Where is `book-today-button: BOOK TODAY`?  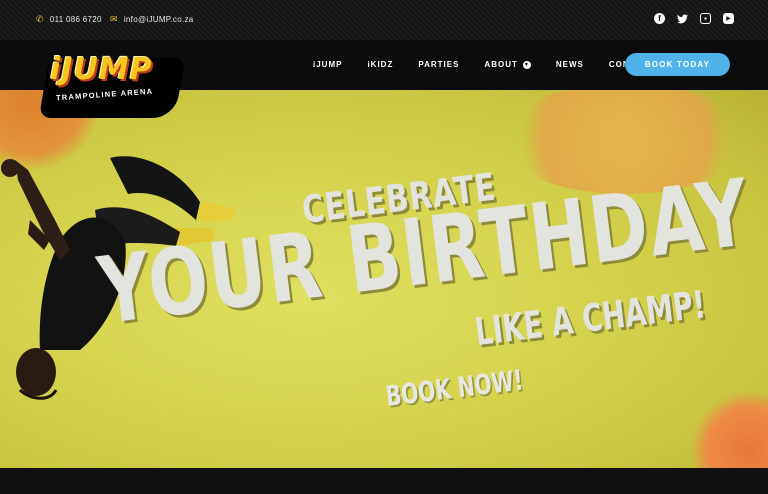
book-today-button: BOOK TODAY is located at coordinates (677, 64).